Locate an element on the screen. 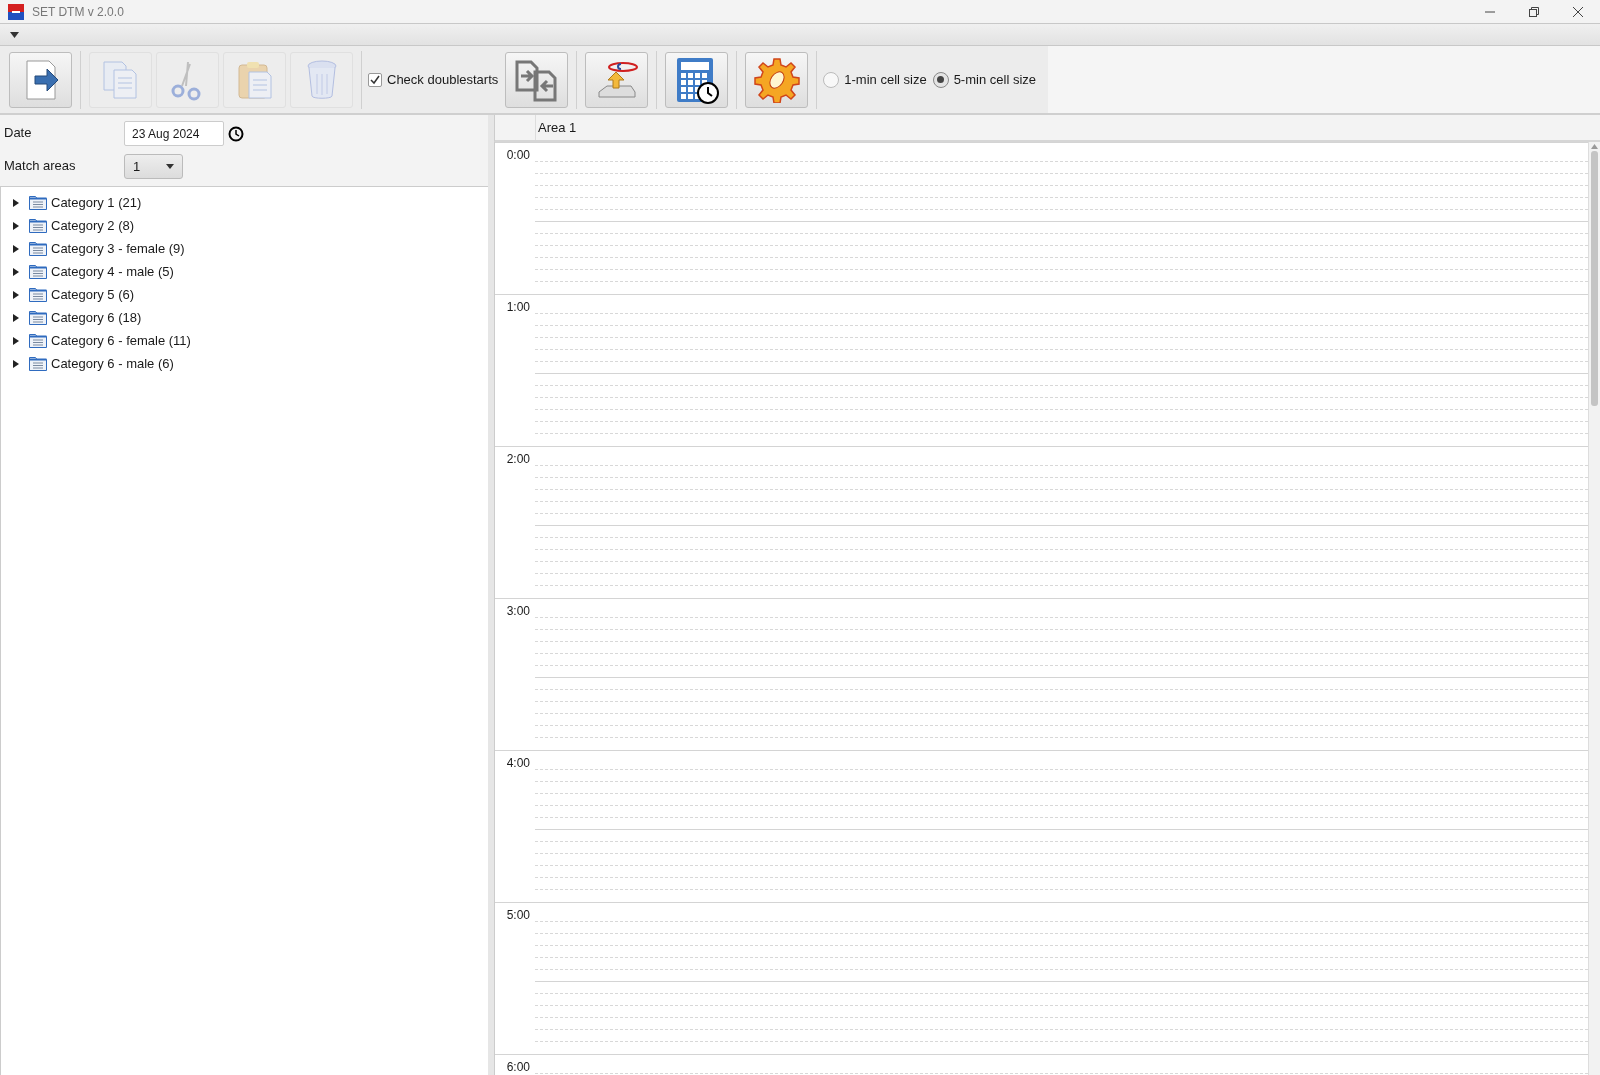  swap-button is located at coordinates (537, 79).